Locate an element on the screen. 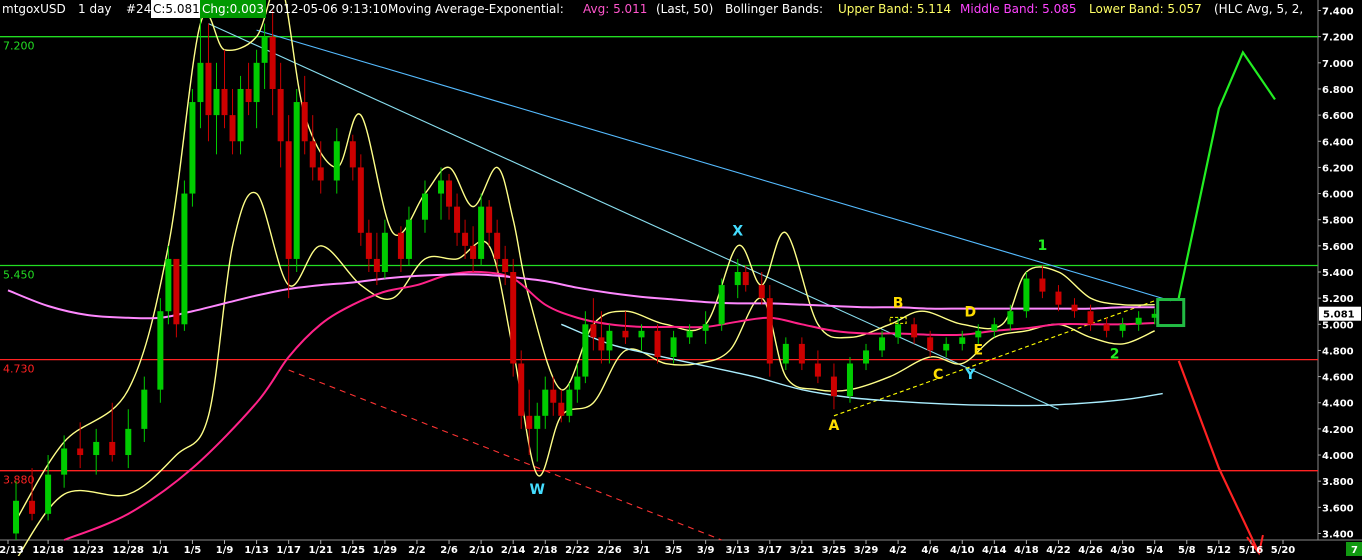  timestamp: 2012-05-06 9:13:10 is located at coordinates (328, 9).